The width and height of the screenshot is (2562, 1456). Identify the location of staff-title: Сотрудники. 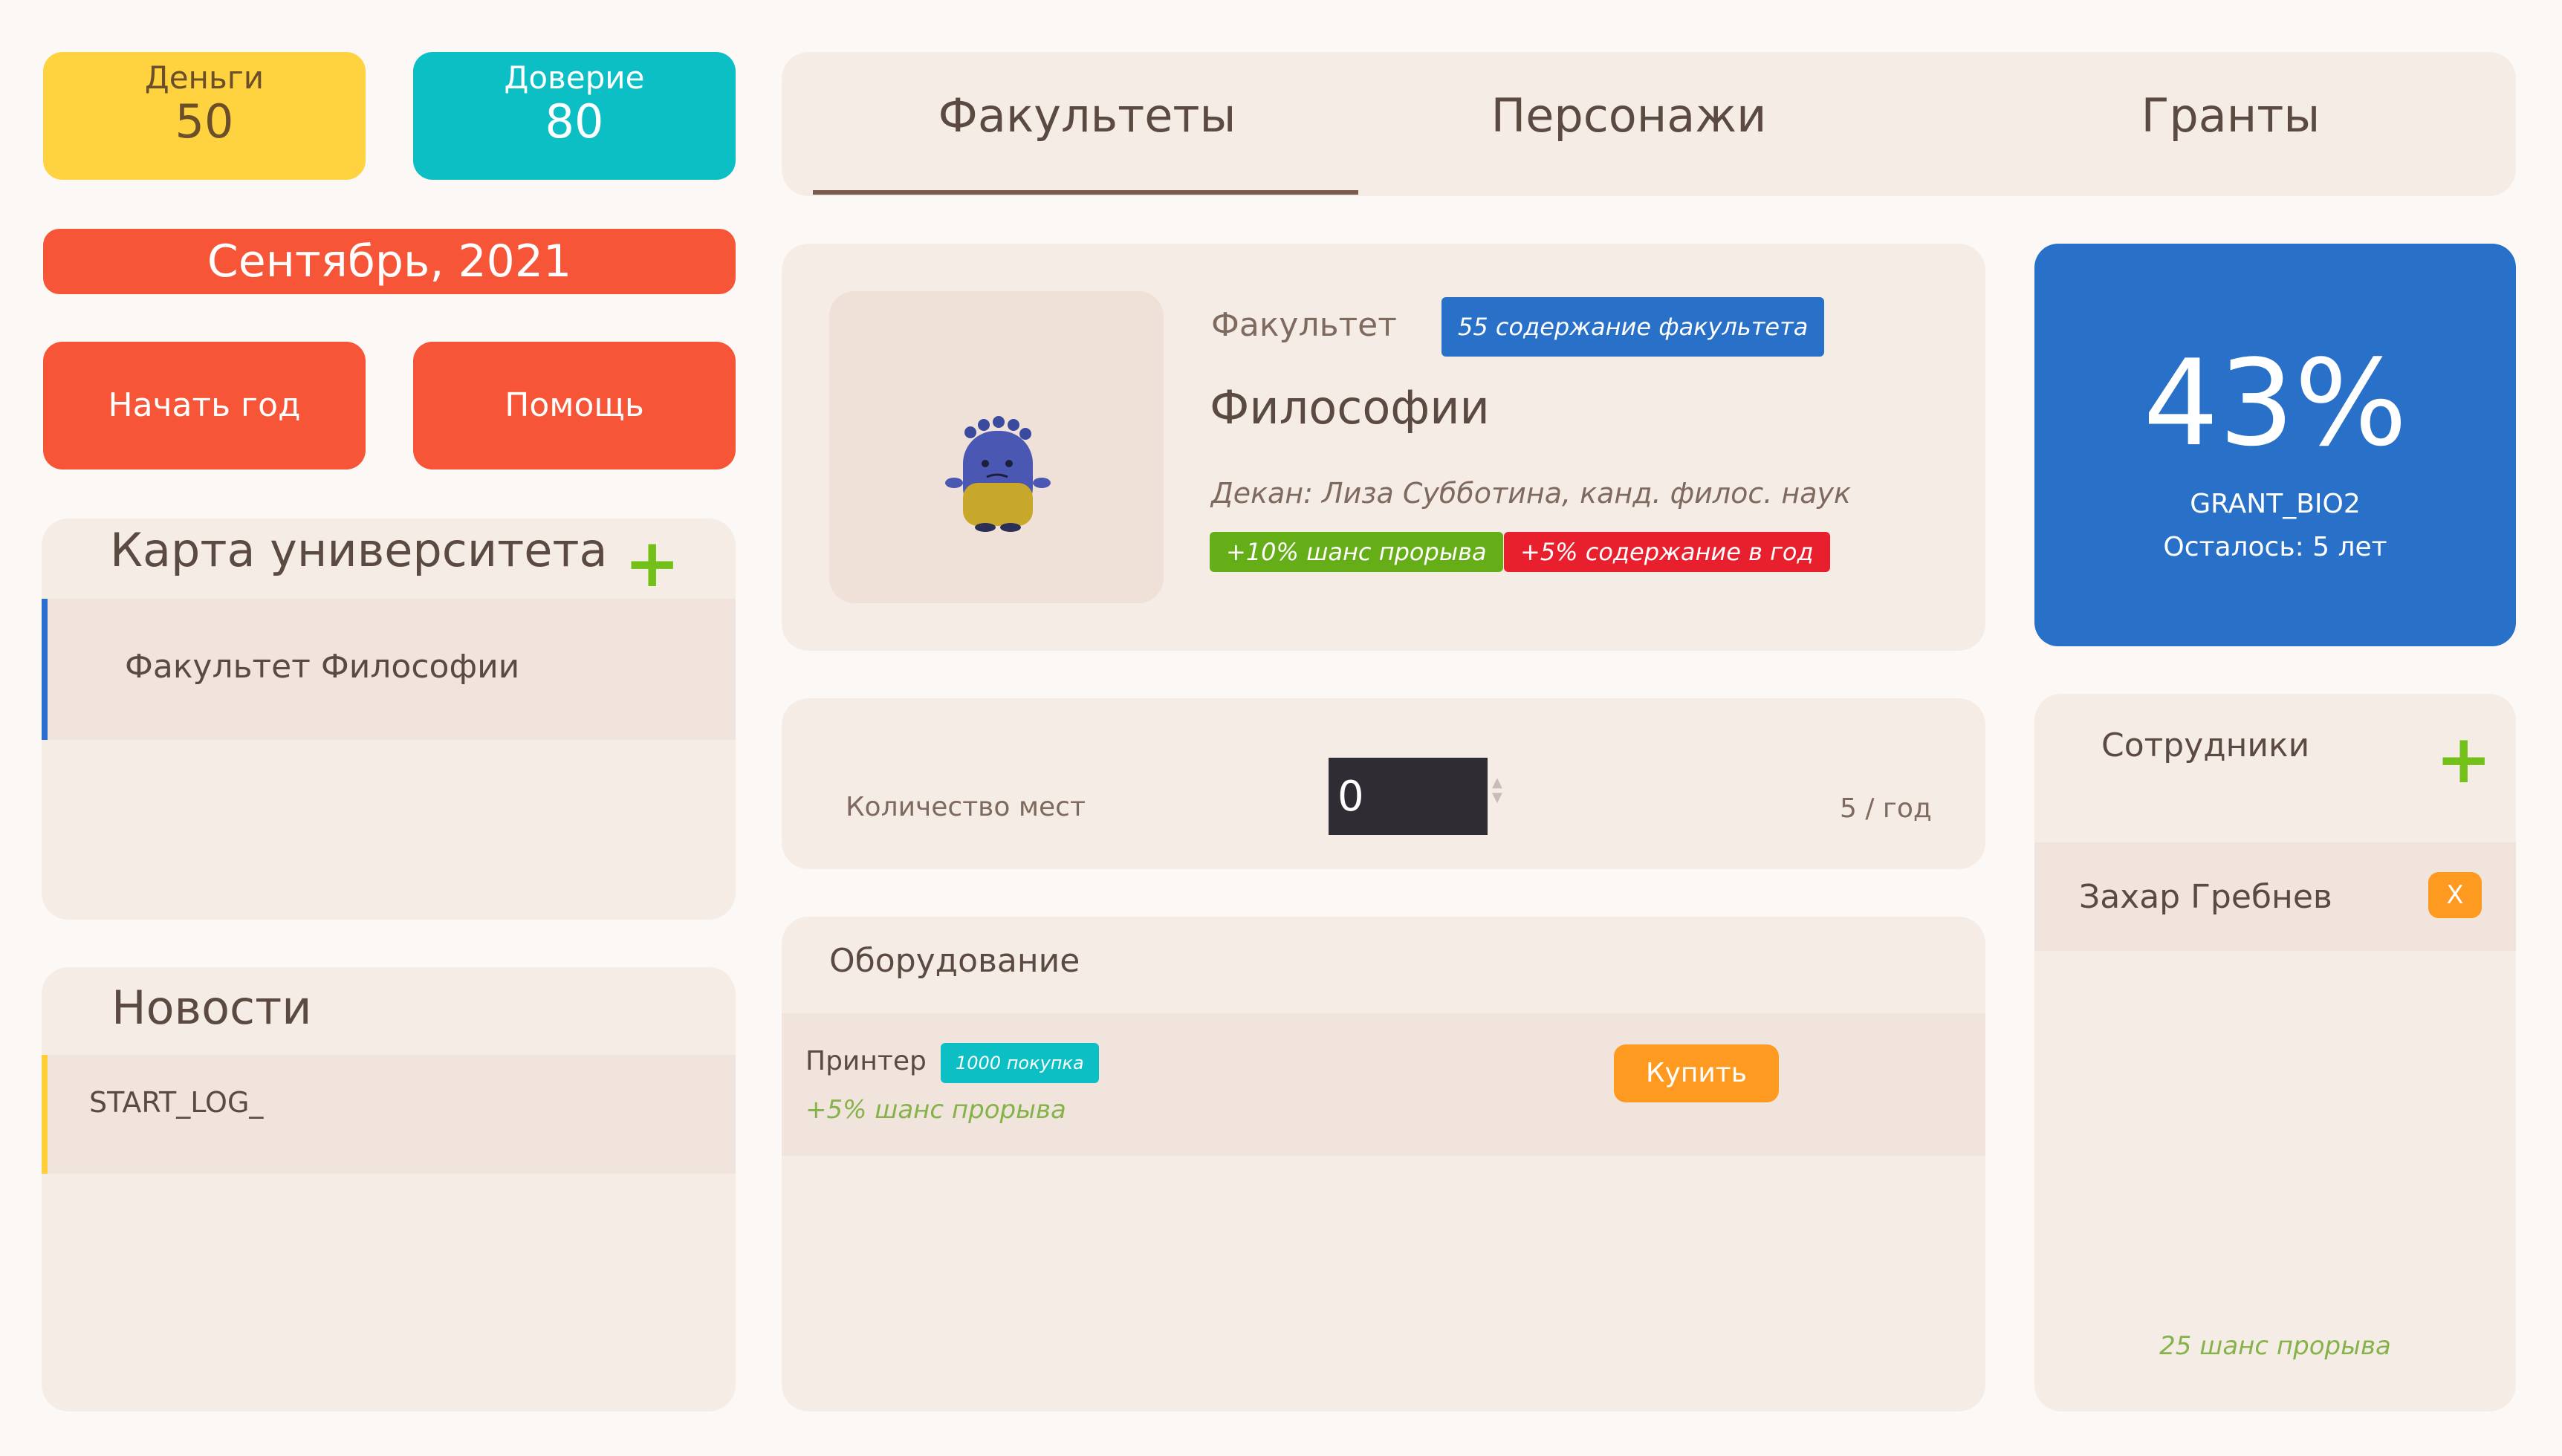
(2205, 746).